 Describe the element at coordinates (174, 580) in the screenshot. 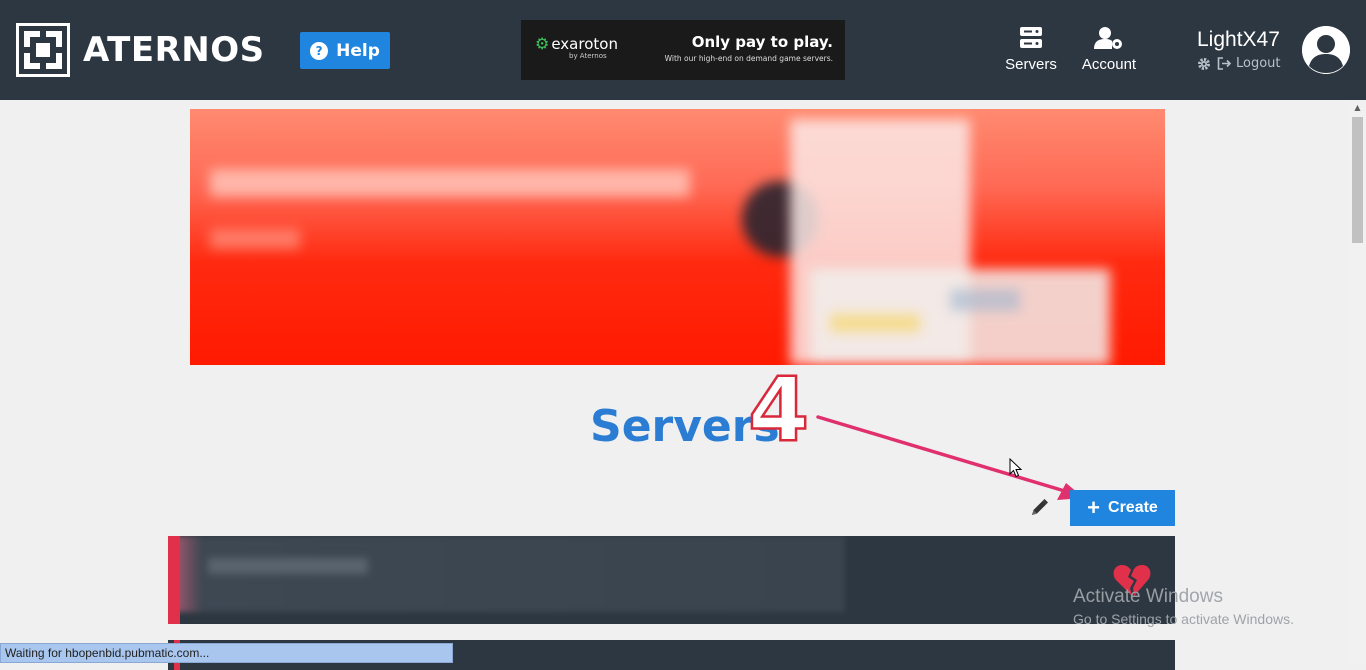

I see `server-status-accent` at that location.